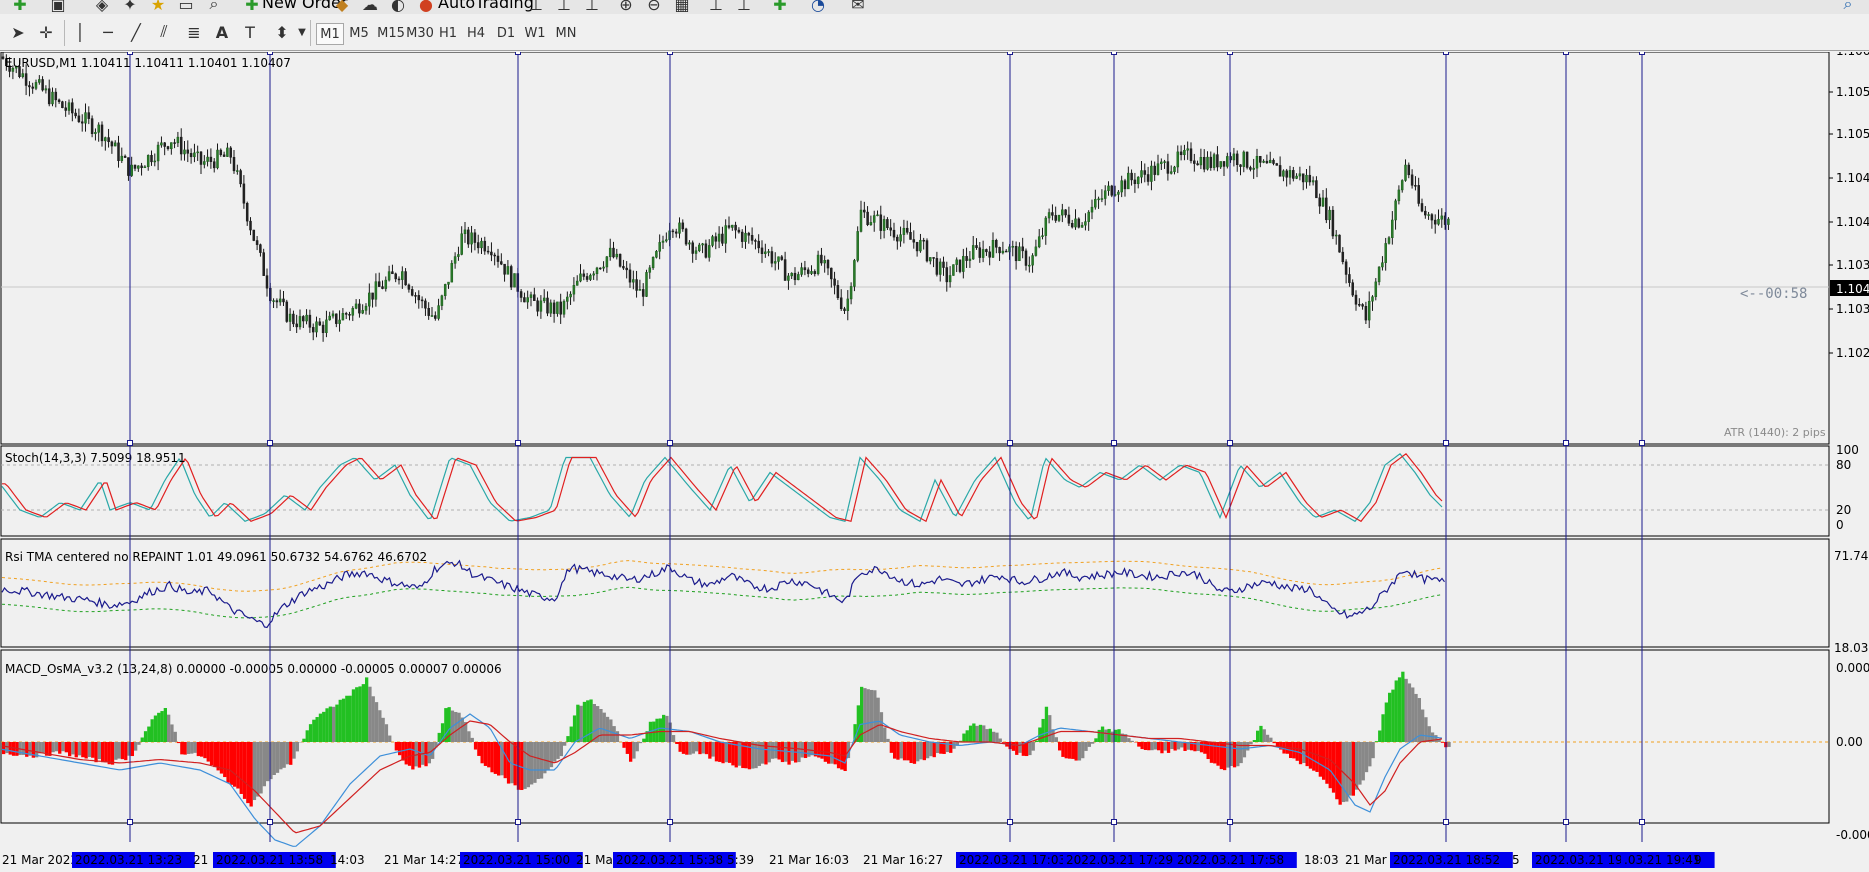 This screenshot has height=872, width=1869. Describe the element at coordinates (682, 7) in the screenshot. I see `tile-windows-icon: ▦` at that location.